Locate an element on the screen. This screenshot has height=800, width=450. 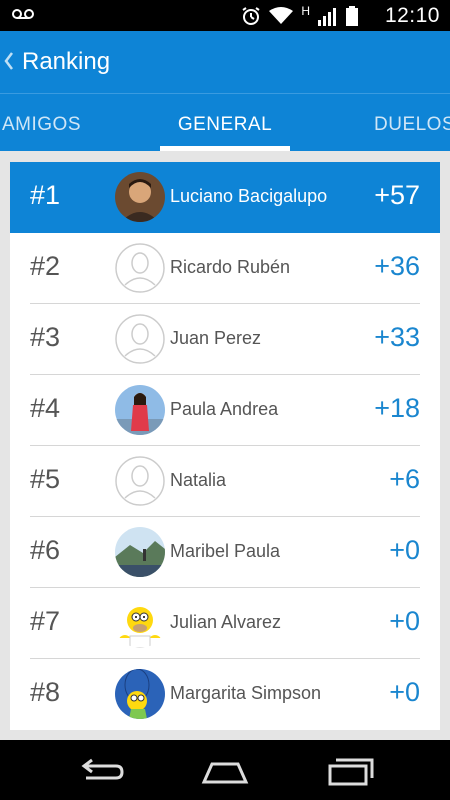
ranking-row: #7 Julian Alvarez +0 is located at coordinates (225, 623).